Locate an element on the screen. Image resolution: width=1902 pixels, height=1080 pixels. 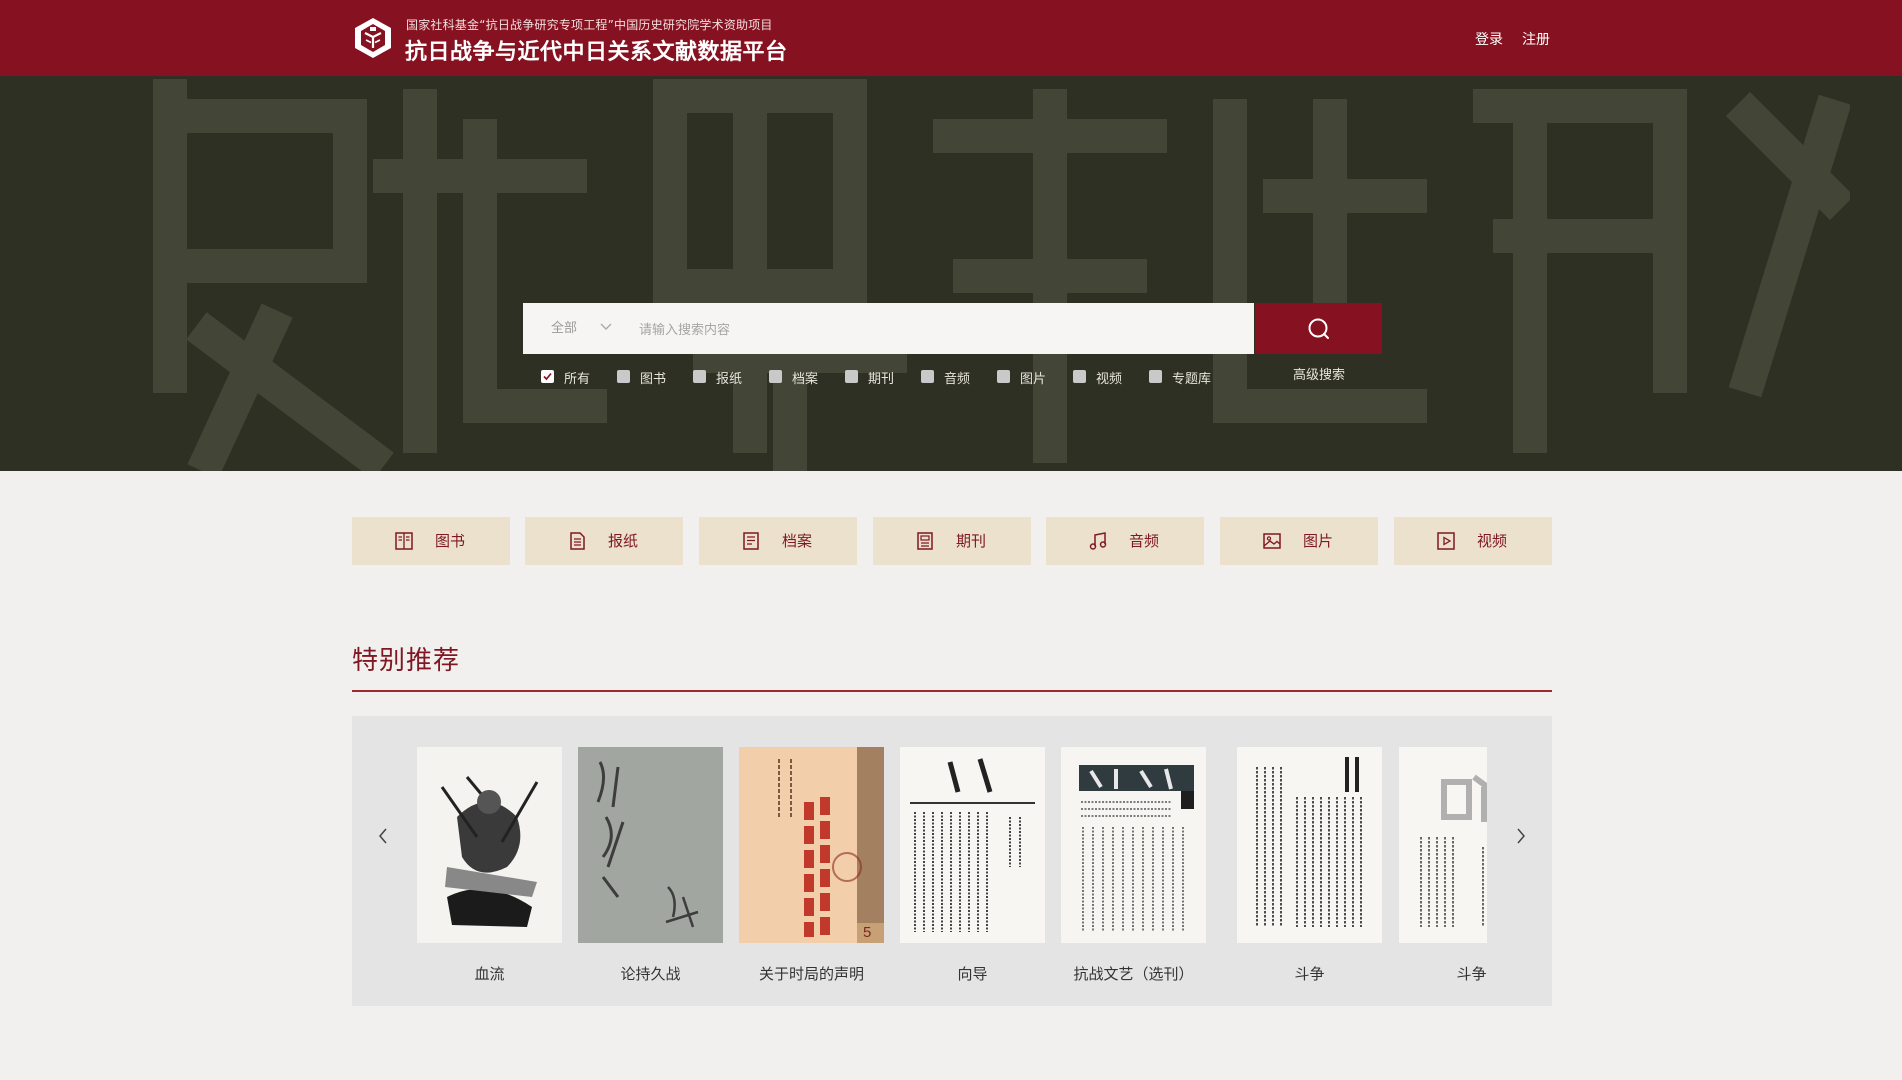
featured-item: 抗战文艺（选刊） is located at coordinates (1133, 872).